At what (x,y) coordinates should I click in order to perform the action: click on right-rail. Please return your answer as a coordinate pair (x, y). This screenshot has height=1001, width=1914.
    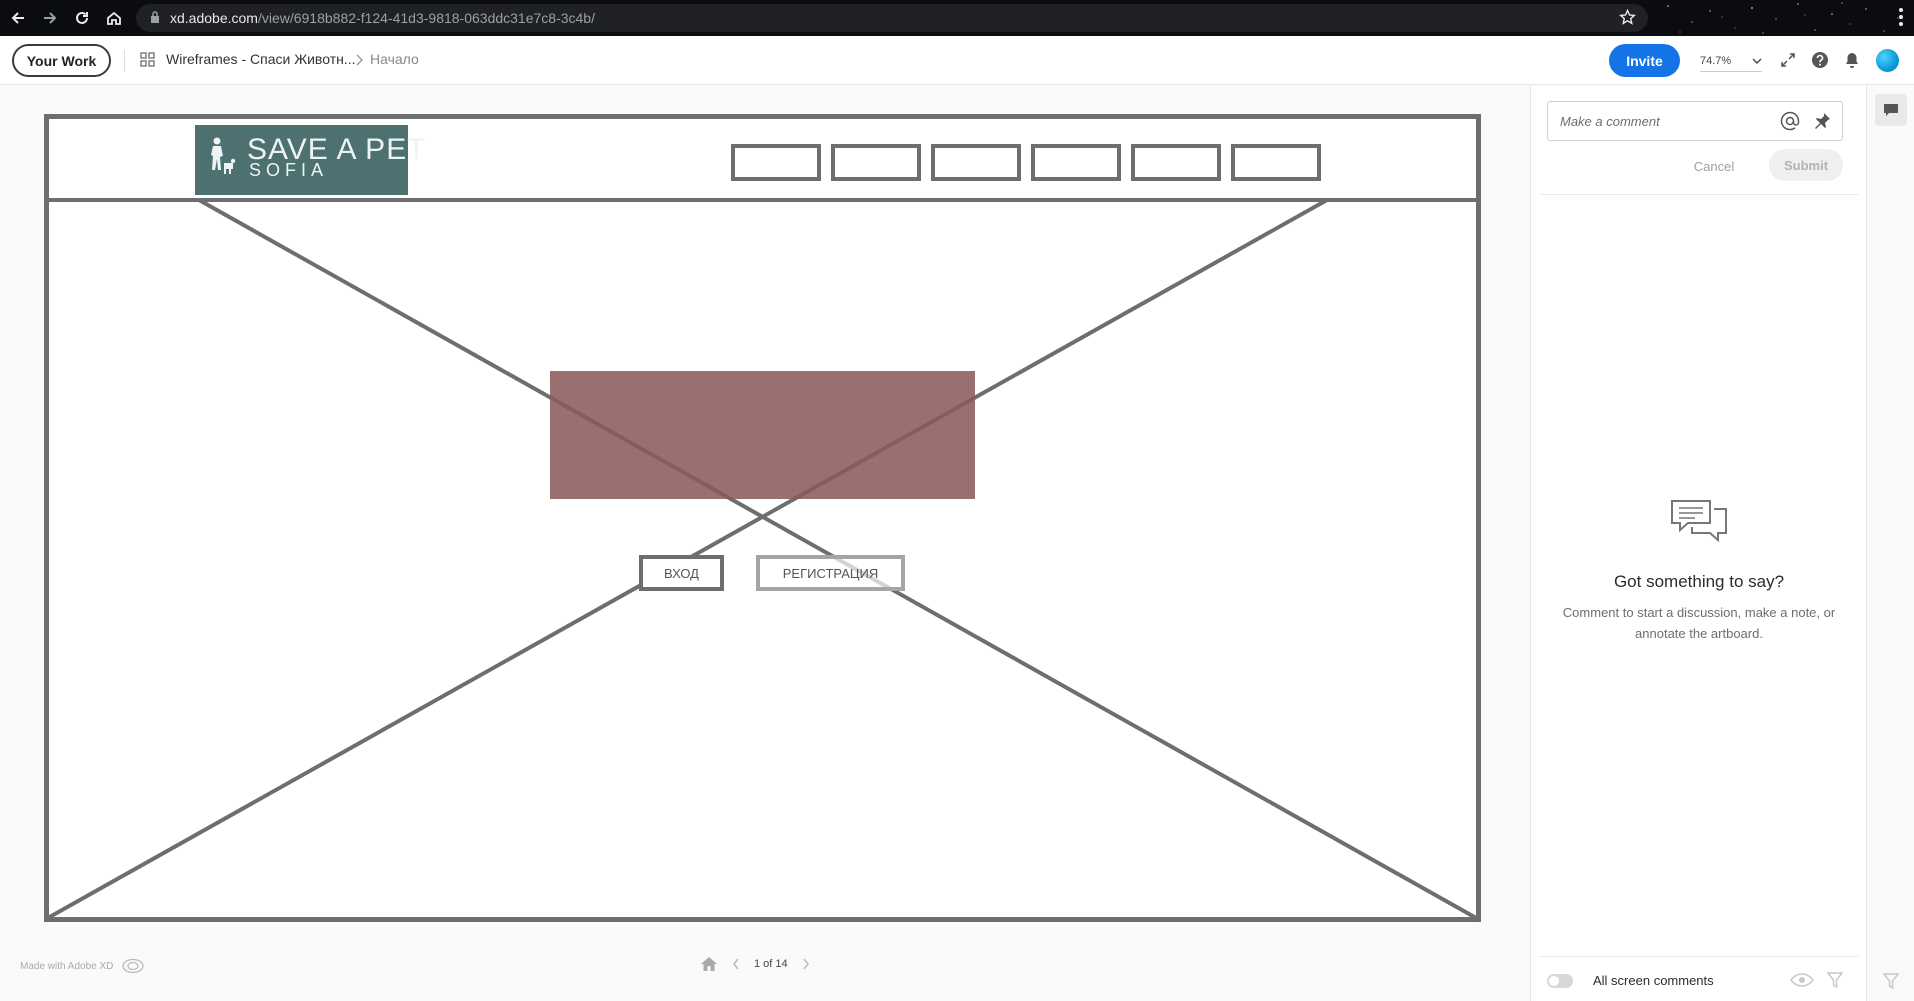
    Looking at the image, I should click on (1890, 543).